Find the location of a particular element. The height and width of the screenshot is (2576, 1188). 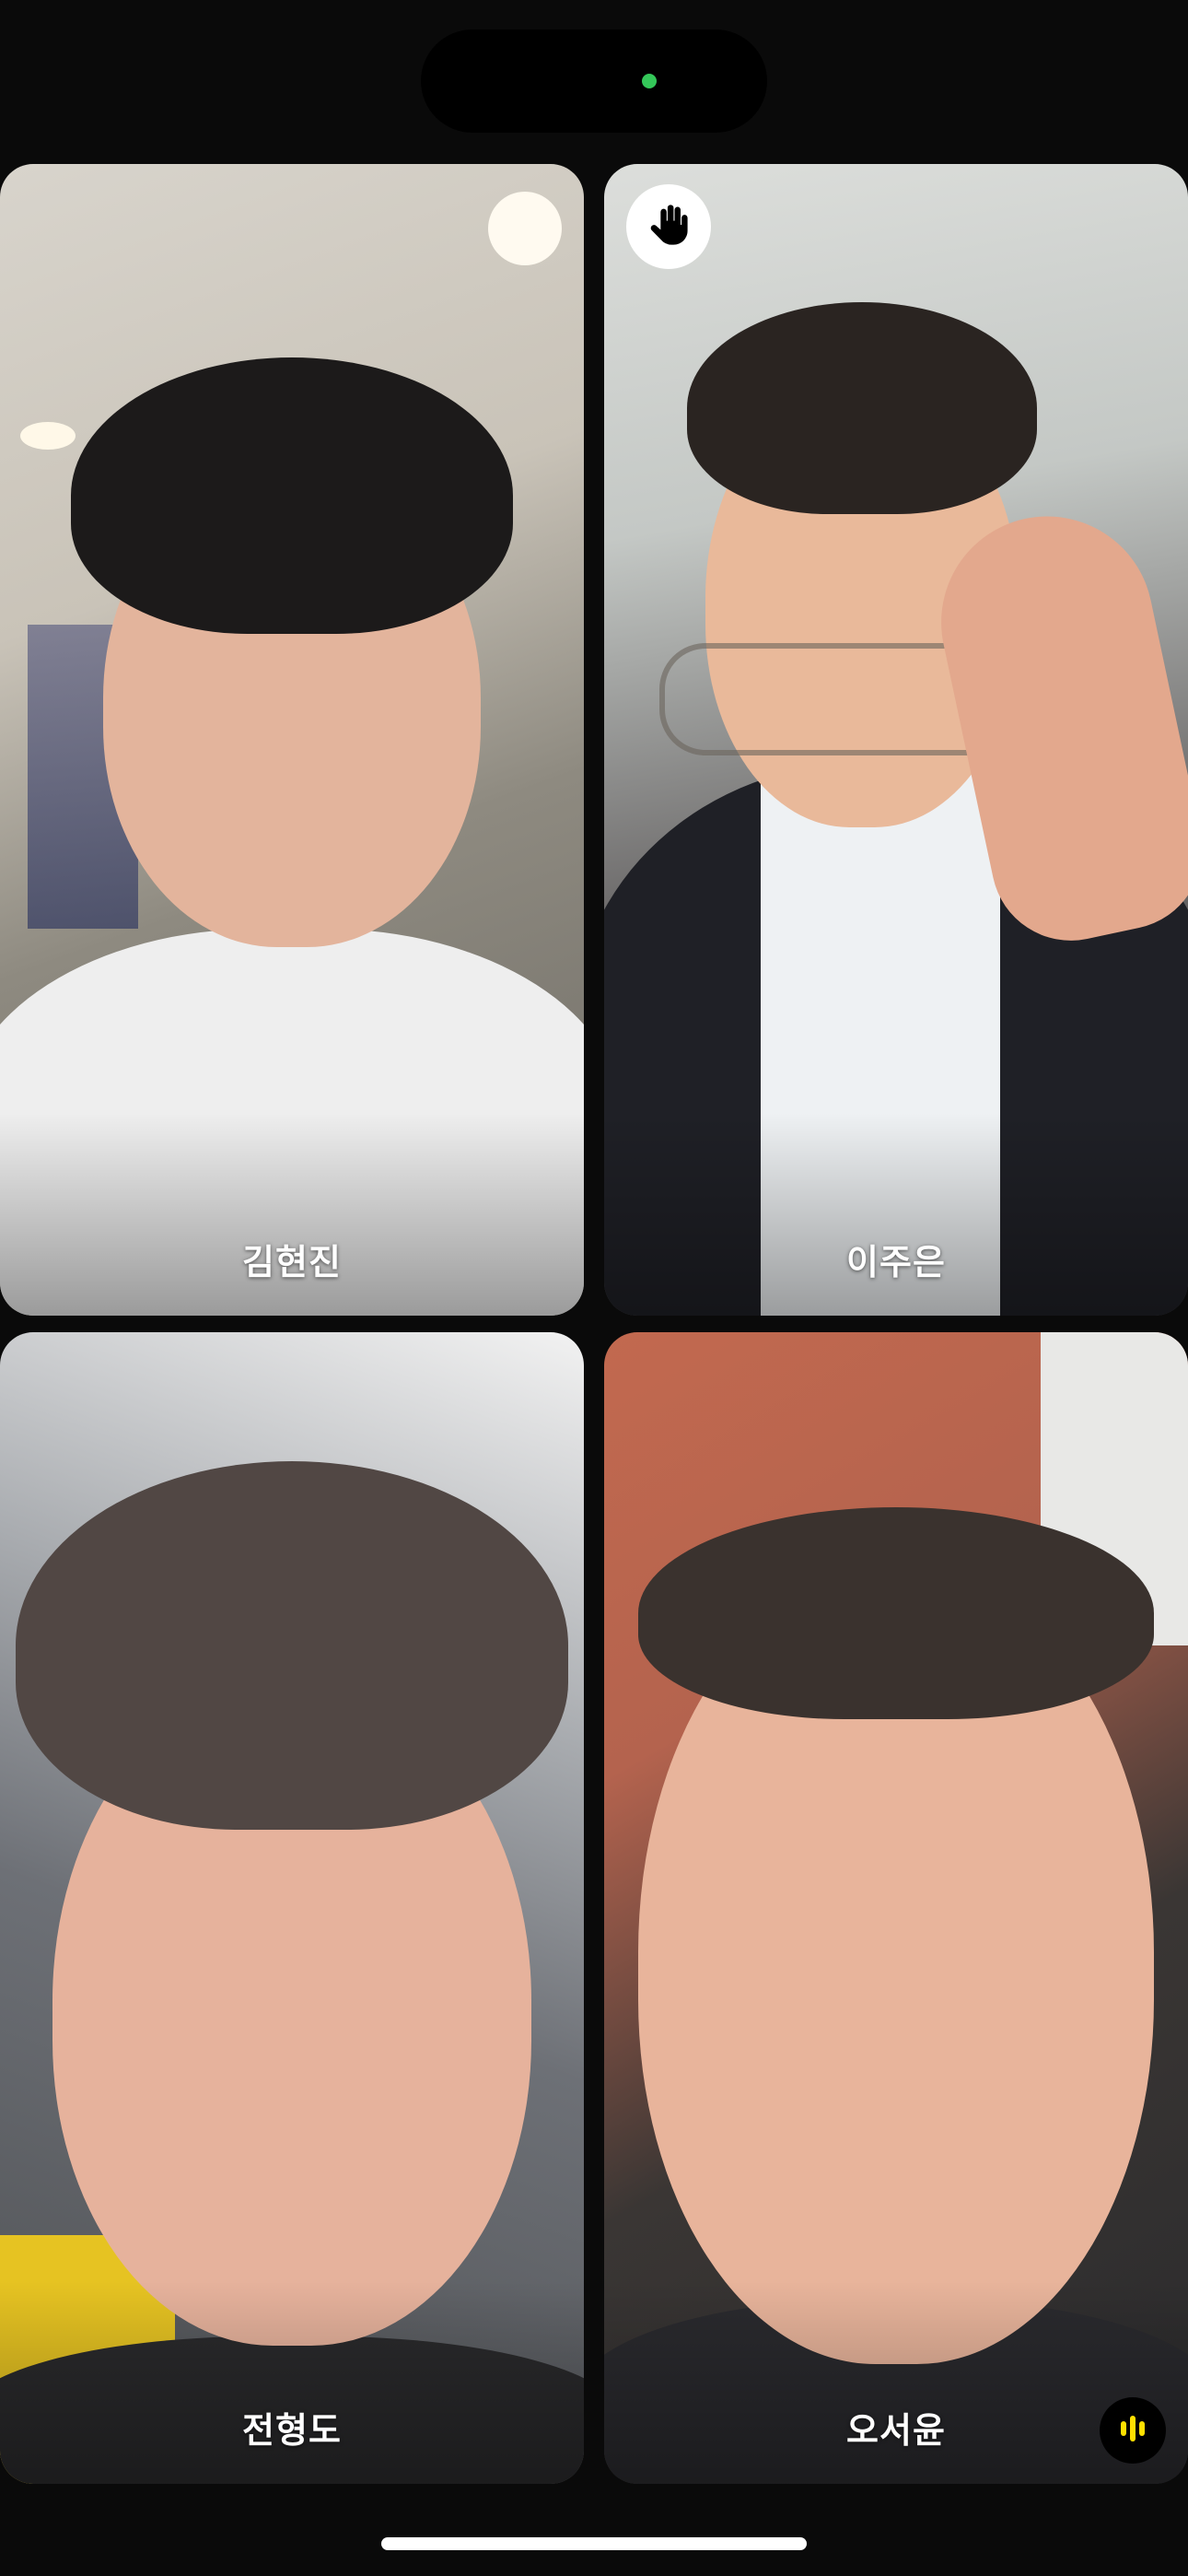

speaking-indicator is located at coordinates (1133, 2430).